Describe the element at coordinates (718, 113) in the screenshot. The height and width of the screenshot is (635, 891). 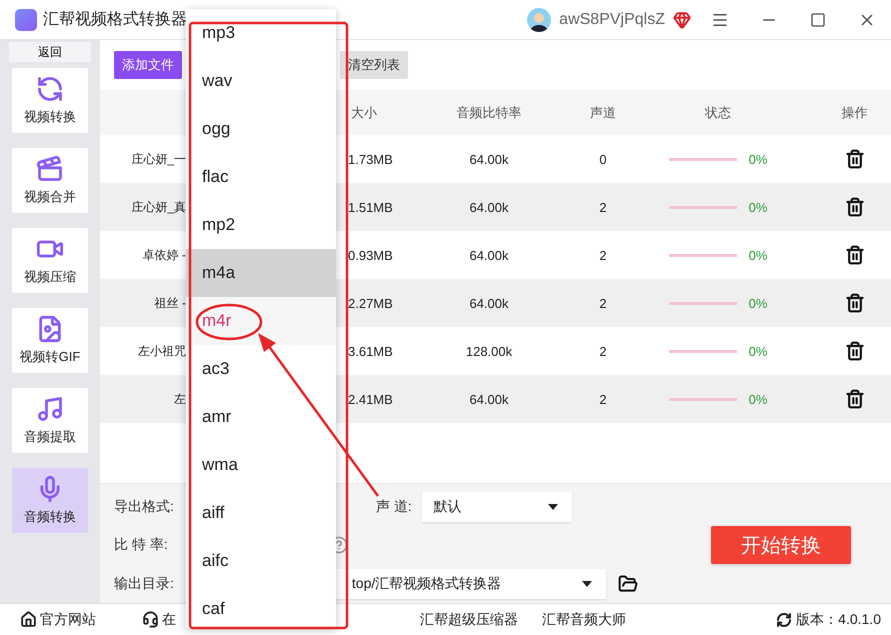
I see `column-header: 状态` at that location.